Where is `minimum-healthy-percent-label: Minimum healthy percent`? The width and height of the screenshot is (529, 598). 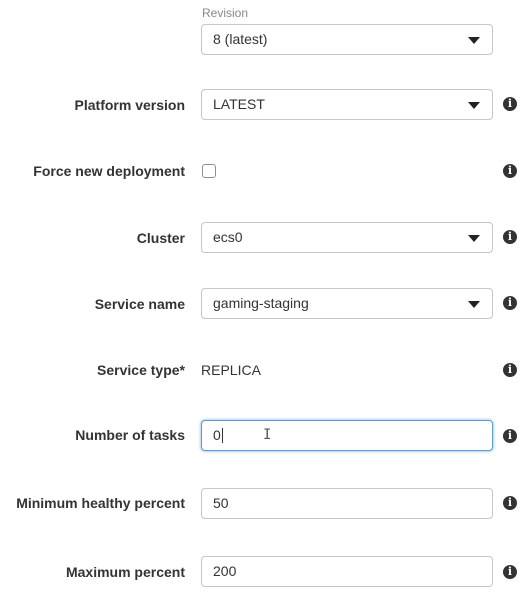
minimum-healthy-percent-label: Minimum healthy percent is located at coordinates (100, 503).